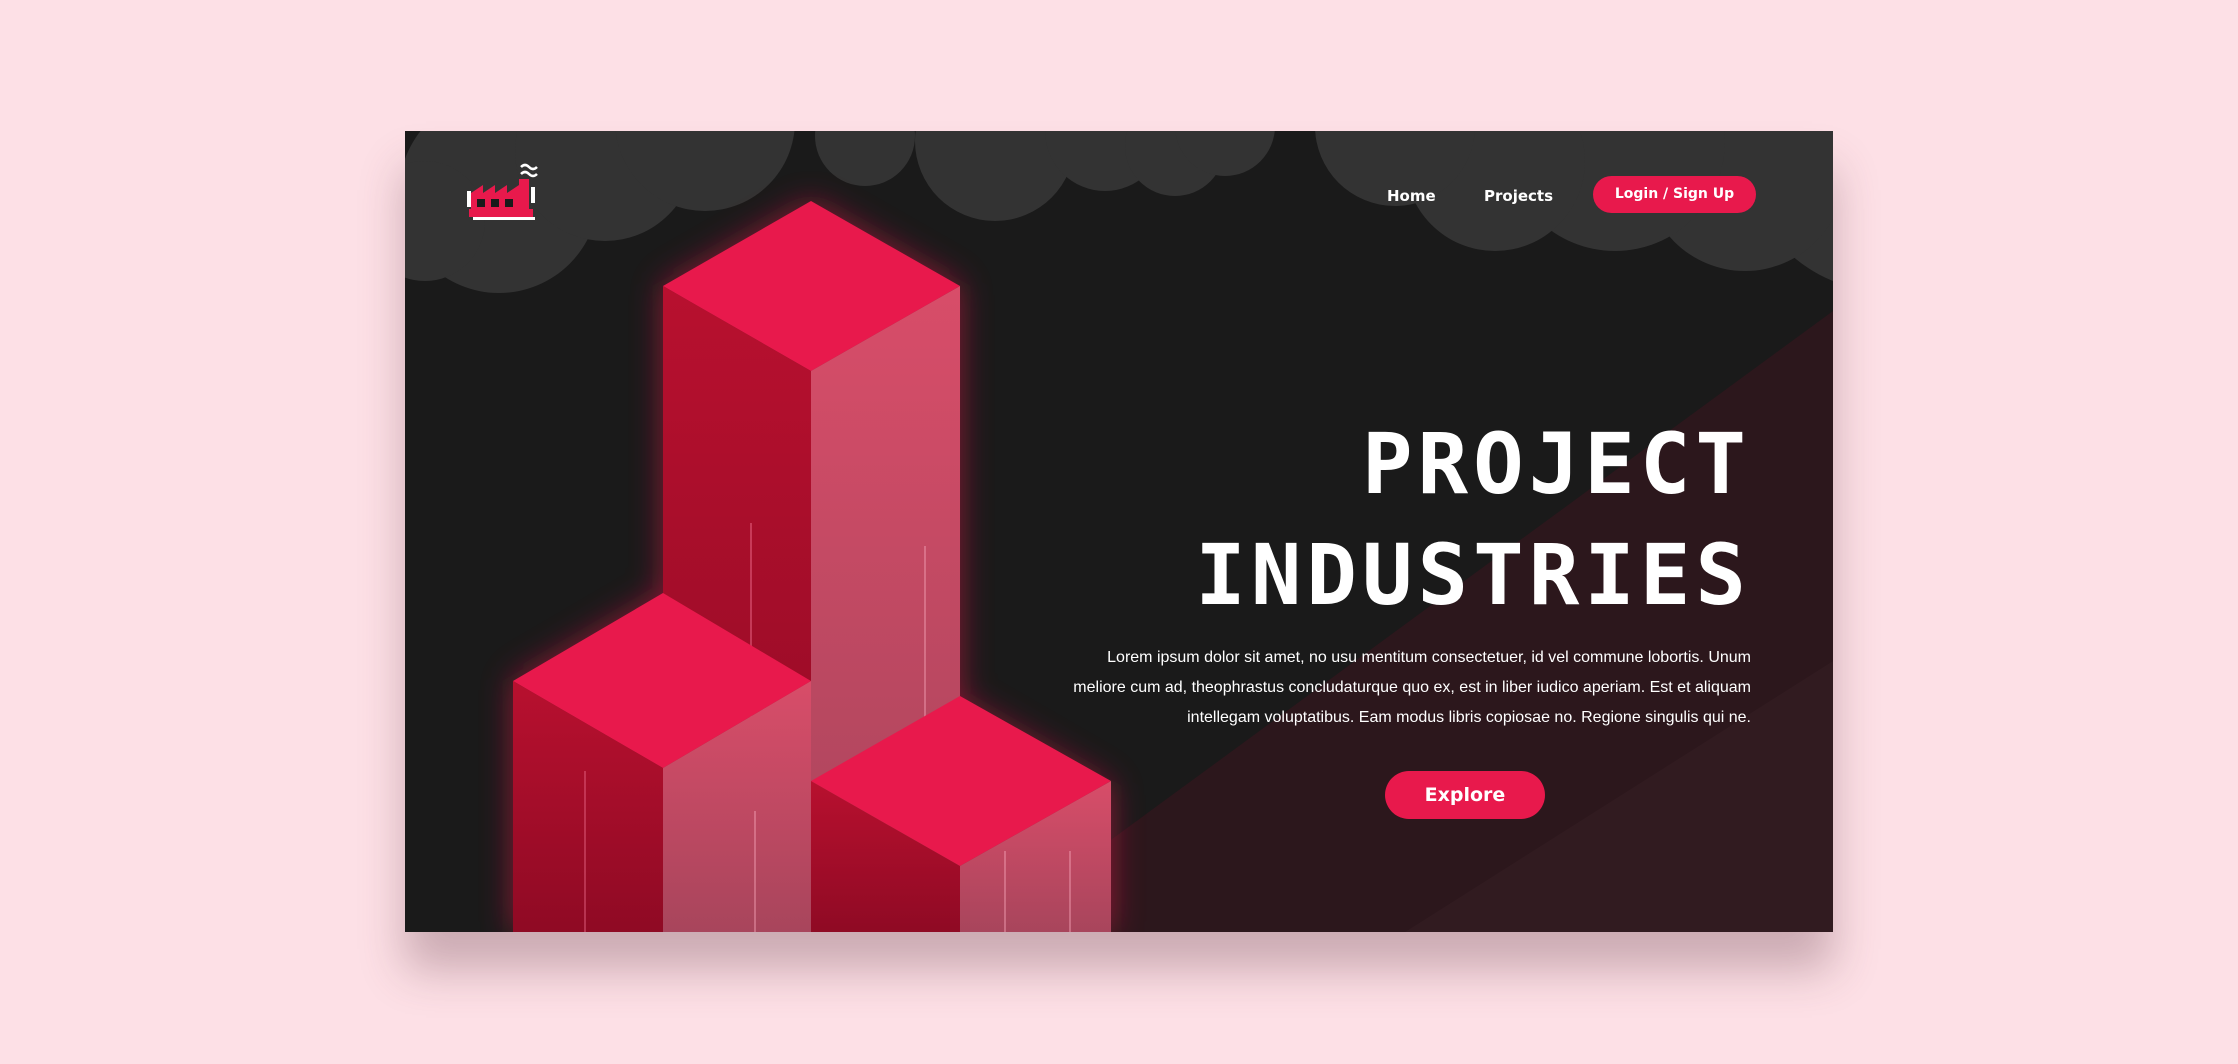 Image resolution: width=2238 pixels, height=1064 pixels. What do you see at coordinates (1518, 196) in the screenshot?
I see `nav-projects-link: Projects` at bounding box center [1518, 196].